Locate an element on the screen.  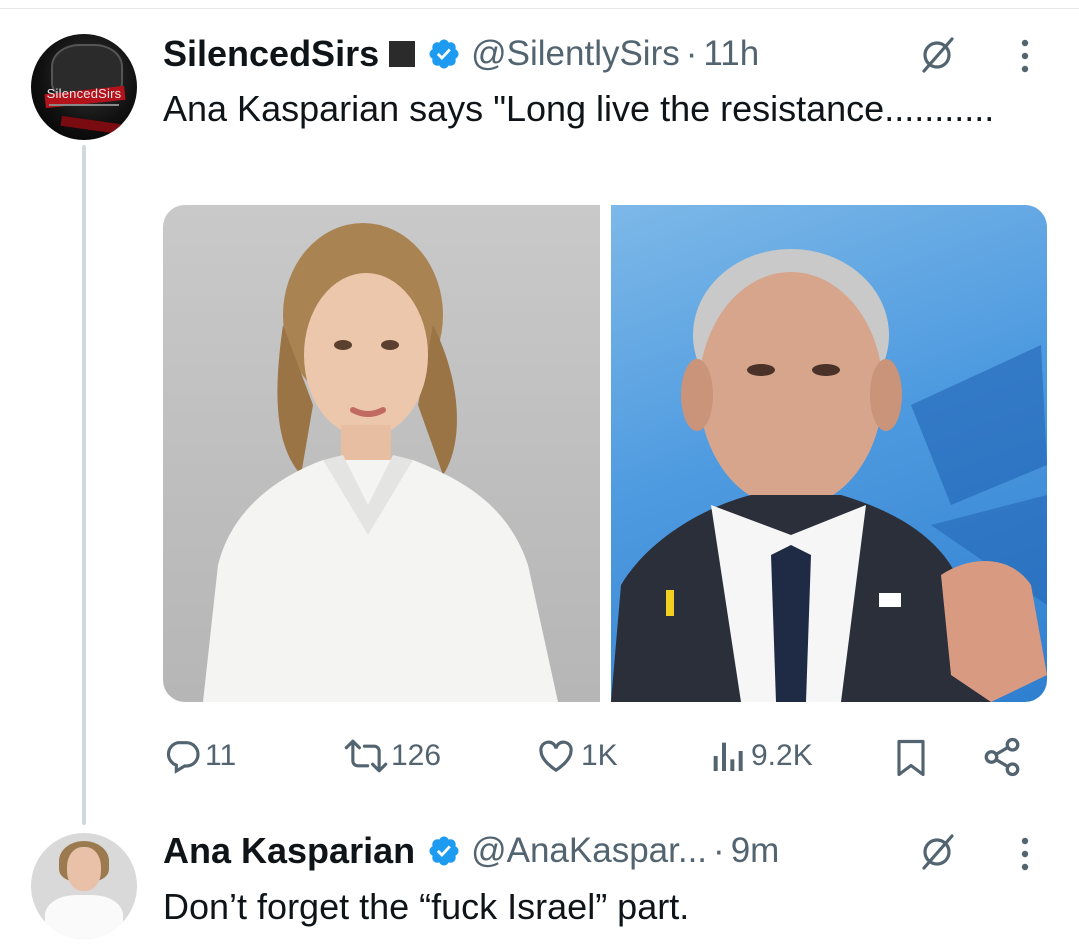
reply-icon is located at coordinates (183, 757).